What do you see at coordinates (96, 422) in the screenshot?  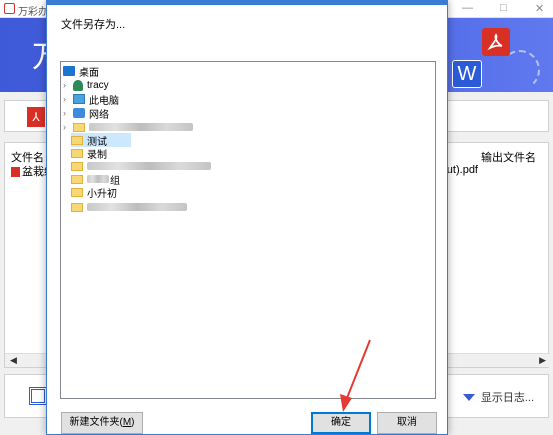 I see `new-folder-label: 新建文件夹(` at bounding box center [96, 422].